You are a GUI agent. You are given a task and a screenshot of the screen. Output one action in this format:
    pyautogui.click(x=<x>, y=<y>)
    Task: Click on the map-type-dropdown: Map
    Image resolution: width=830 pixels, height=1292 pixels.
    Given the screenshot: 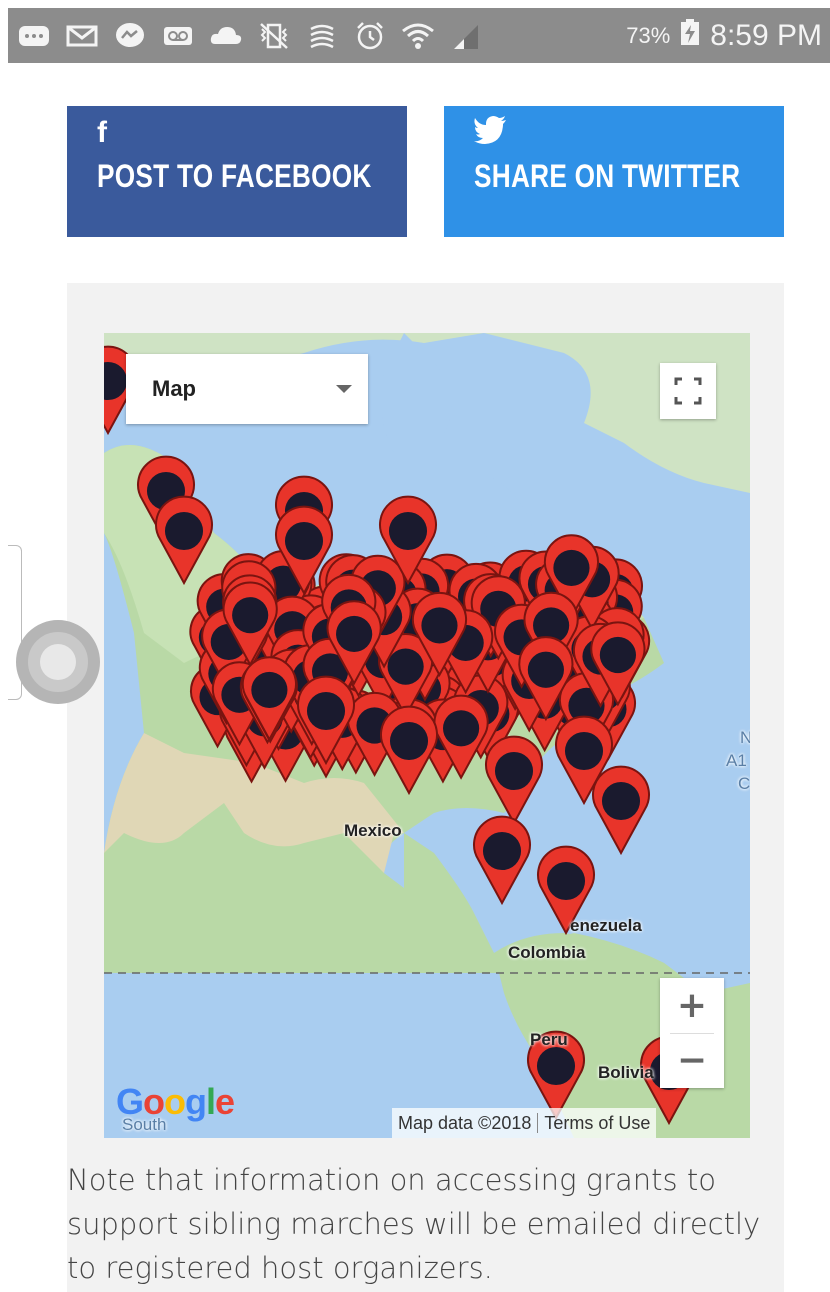 What is the action you would take?
    pyautogui.click(x=247, y=389)
    